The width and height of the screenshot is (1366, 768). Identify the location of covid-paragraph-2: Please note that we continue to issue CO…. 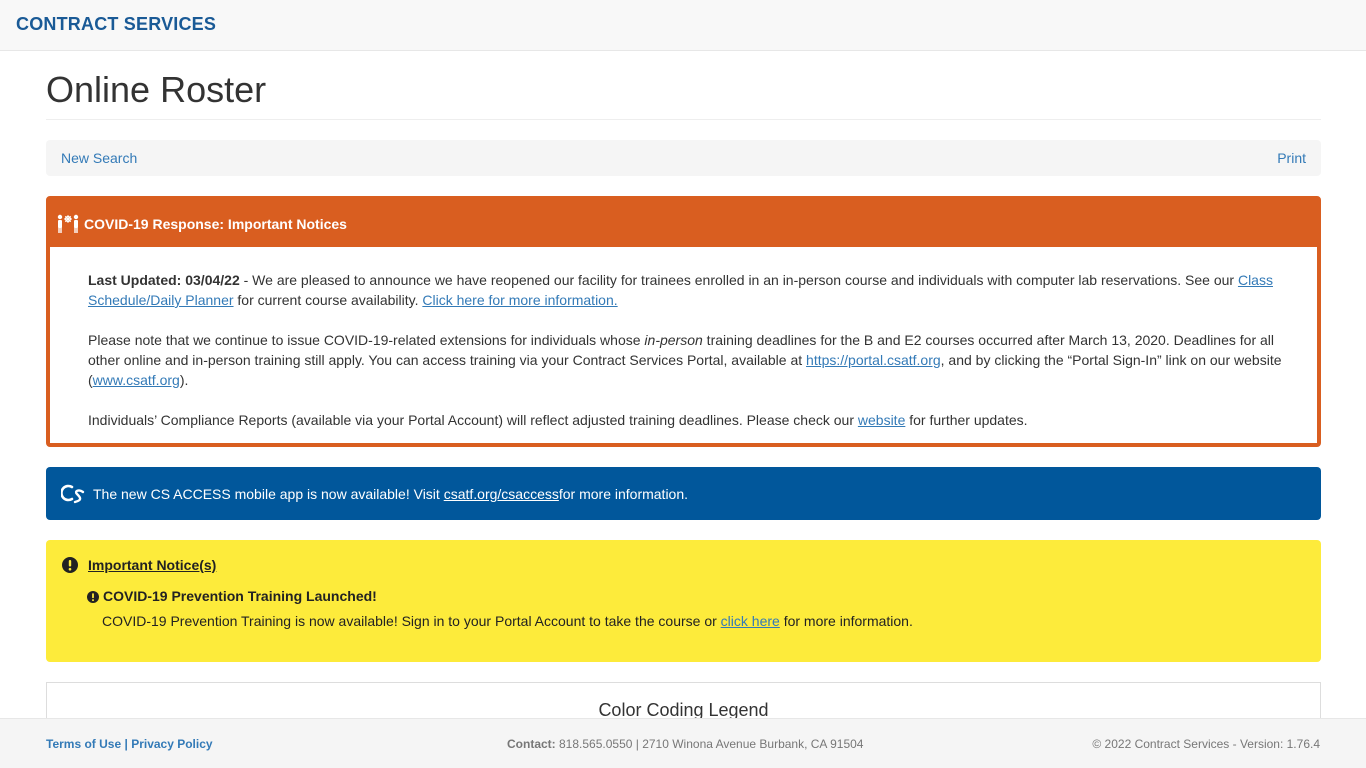
(685, 360).